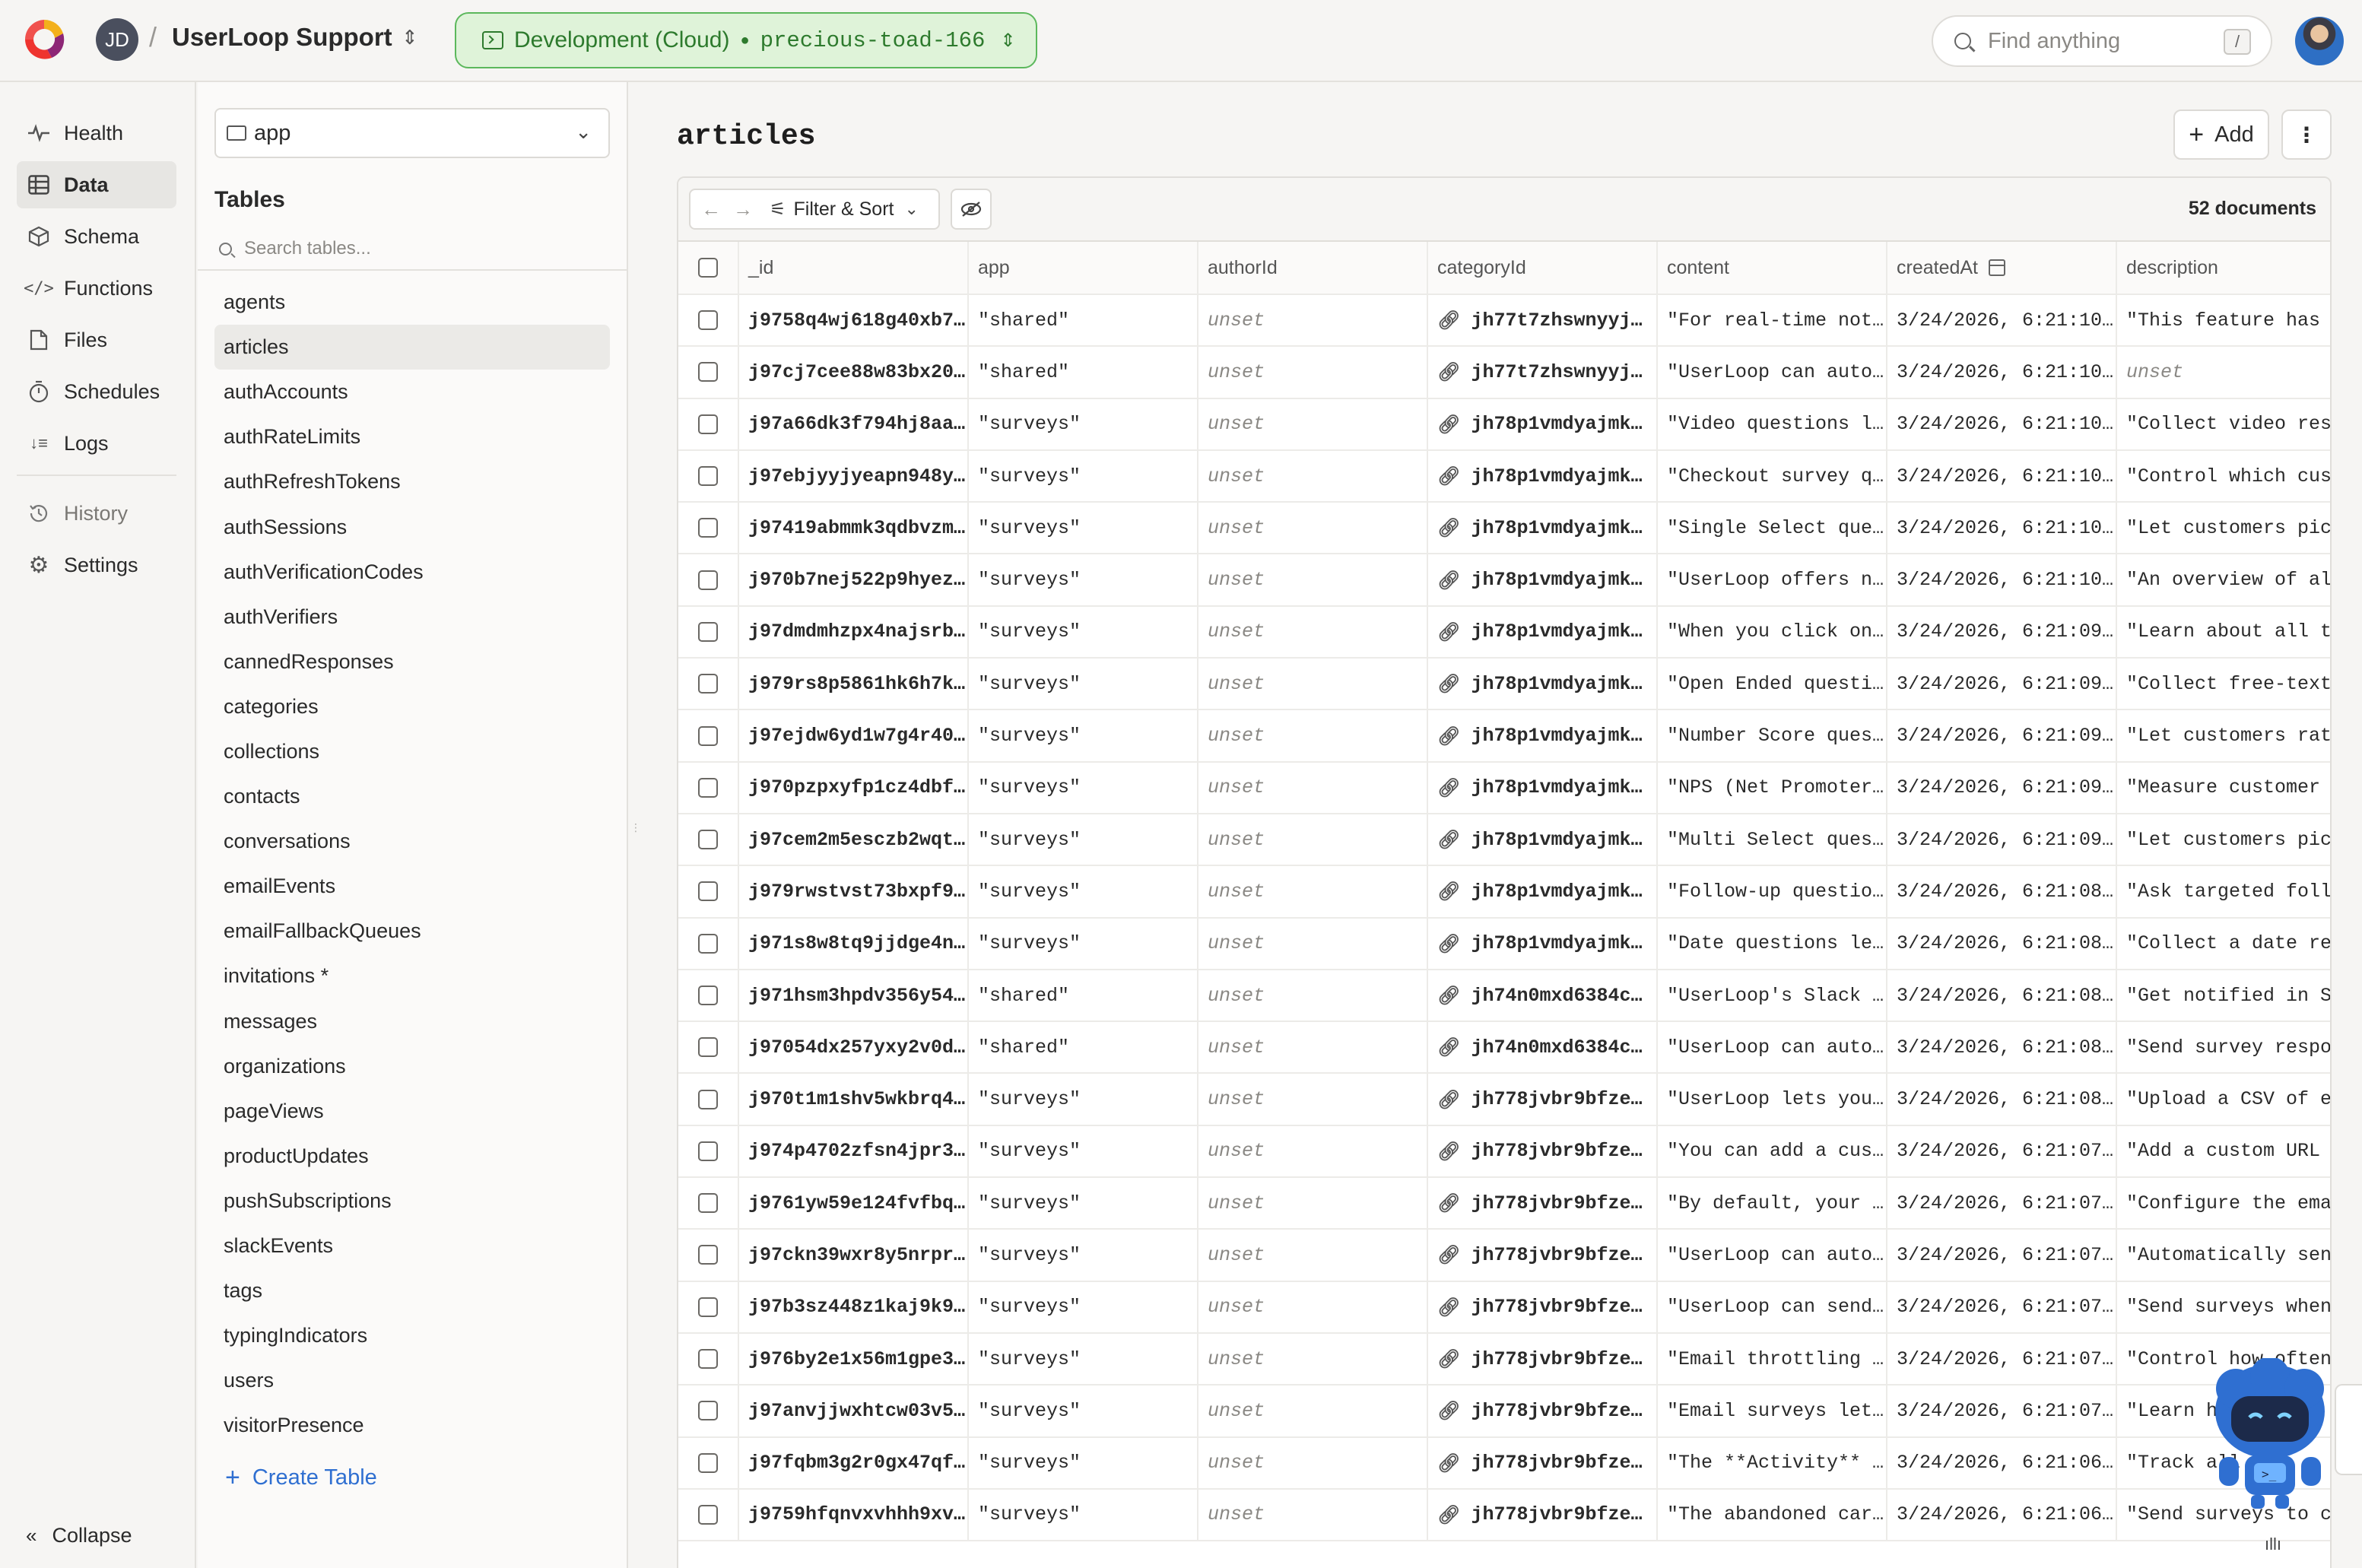  I want to click on table-list-item: invitations *, so click(412, 976).